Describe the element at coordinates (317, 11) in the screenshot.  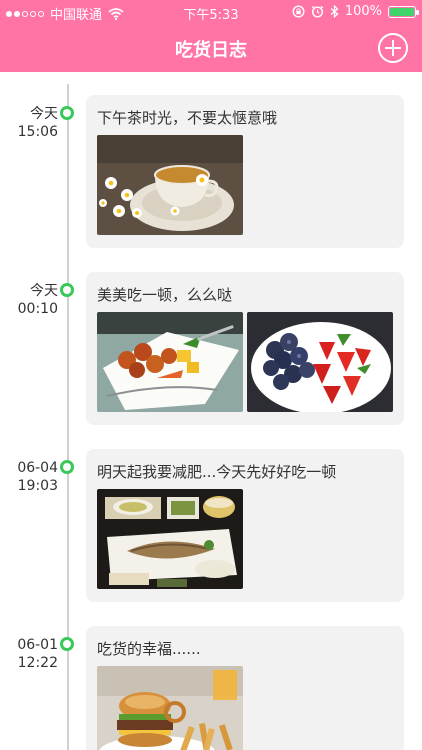
I see `alarm-icon` at that location.